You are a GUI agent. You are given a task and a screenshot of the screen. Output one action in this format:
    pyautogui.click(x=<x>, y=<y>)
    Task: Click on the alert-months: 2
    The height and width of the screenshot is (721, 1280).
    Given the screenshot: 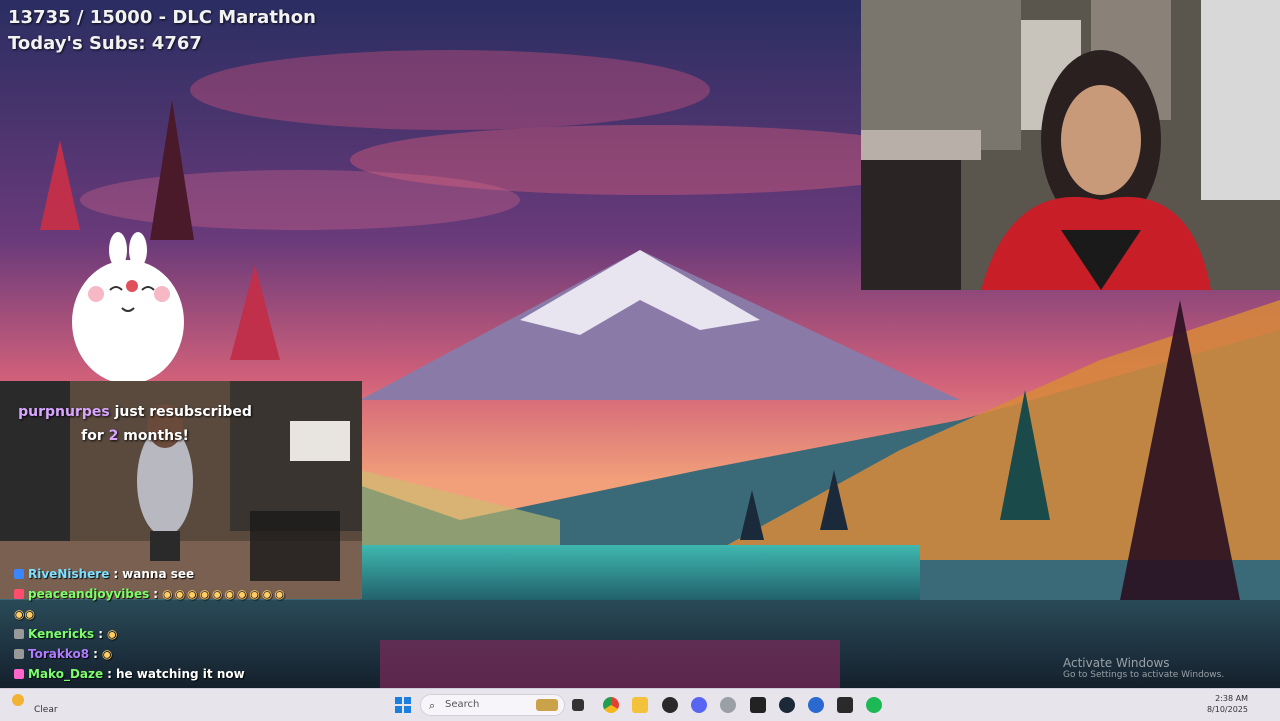 What is the action you would take?
    pyautogui.click(x=113, y=436)
    